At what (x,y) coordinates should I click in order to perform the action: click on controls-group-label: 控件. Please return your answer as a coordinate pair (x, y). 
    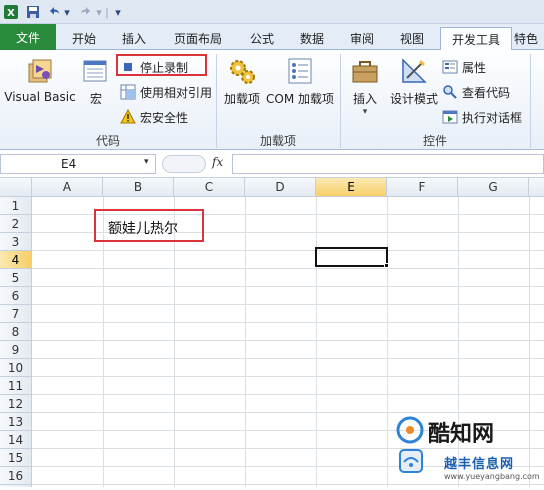
    Looking at the image, I should click on (434, 141).